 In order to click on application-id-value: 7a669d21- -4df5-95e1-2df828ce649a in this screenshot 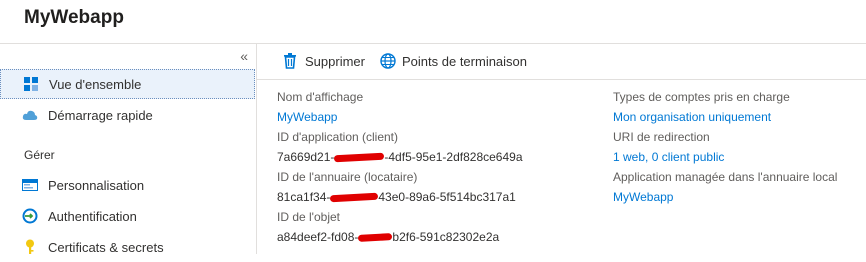, I will do `click(400, 157)`.